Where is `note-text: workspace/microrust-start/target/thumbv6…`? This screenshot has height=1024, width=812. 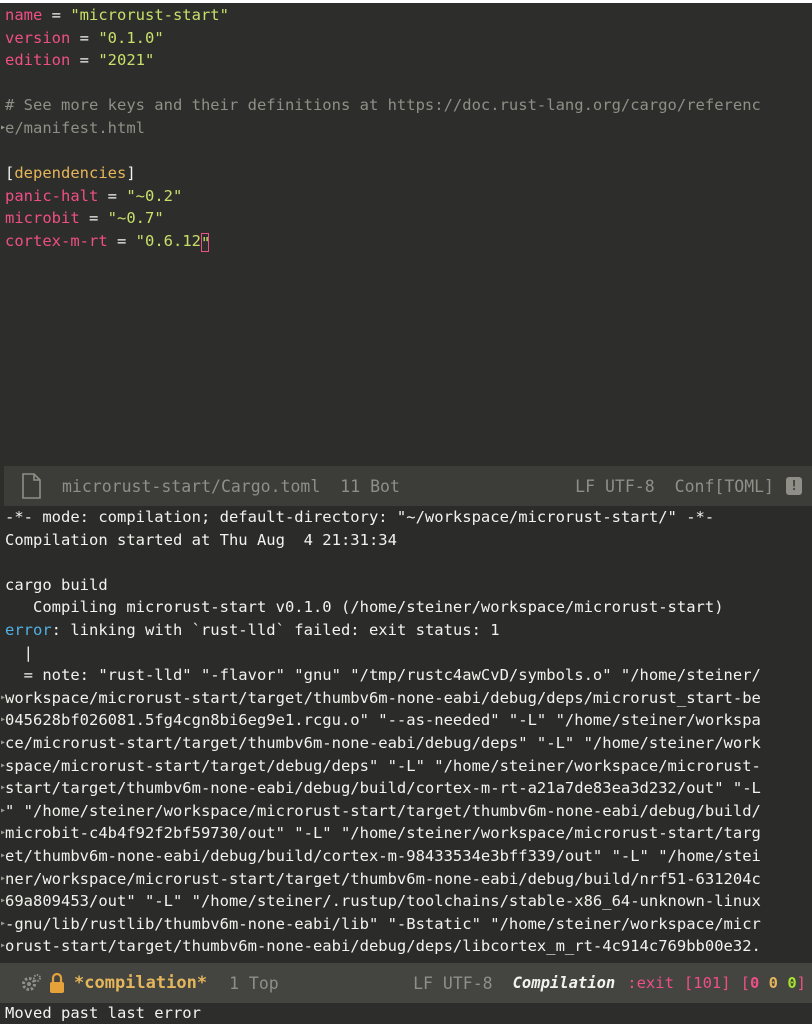 note-text: workspace/microrust-start/target/thumbv6… is located at coordinates (383, 697).